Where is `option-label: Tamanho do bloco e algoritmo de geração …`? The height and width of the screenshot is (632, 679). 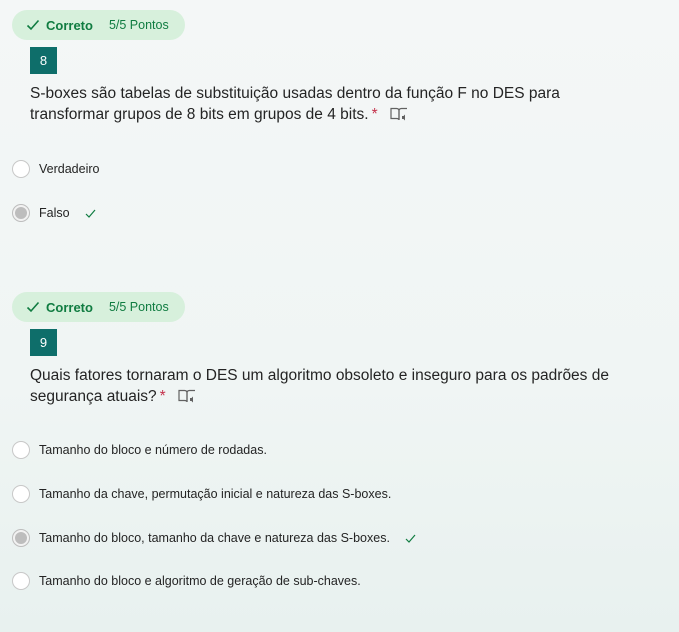
option-label: Tamanho do bloco e algoritmo de geração … is located at coordinates (200, 581).